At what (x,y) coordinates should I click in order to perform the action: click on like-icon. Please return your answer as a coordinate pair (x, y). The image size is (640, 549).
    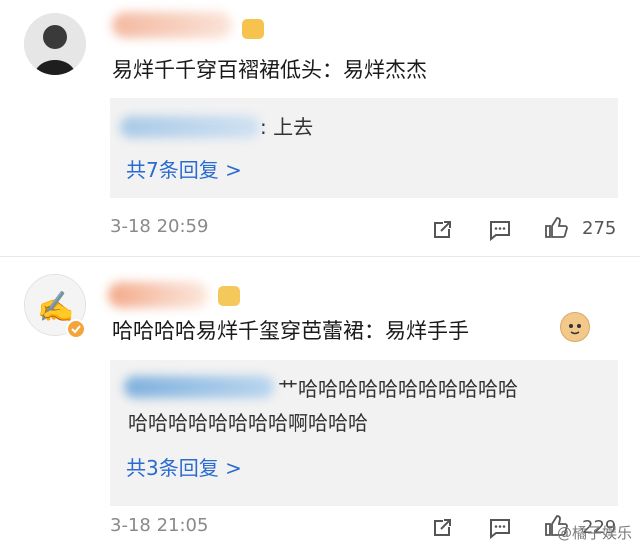
    Looking at the image, I should click on (556, 228).